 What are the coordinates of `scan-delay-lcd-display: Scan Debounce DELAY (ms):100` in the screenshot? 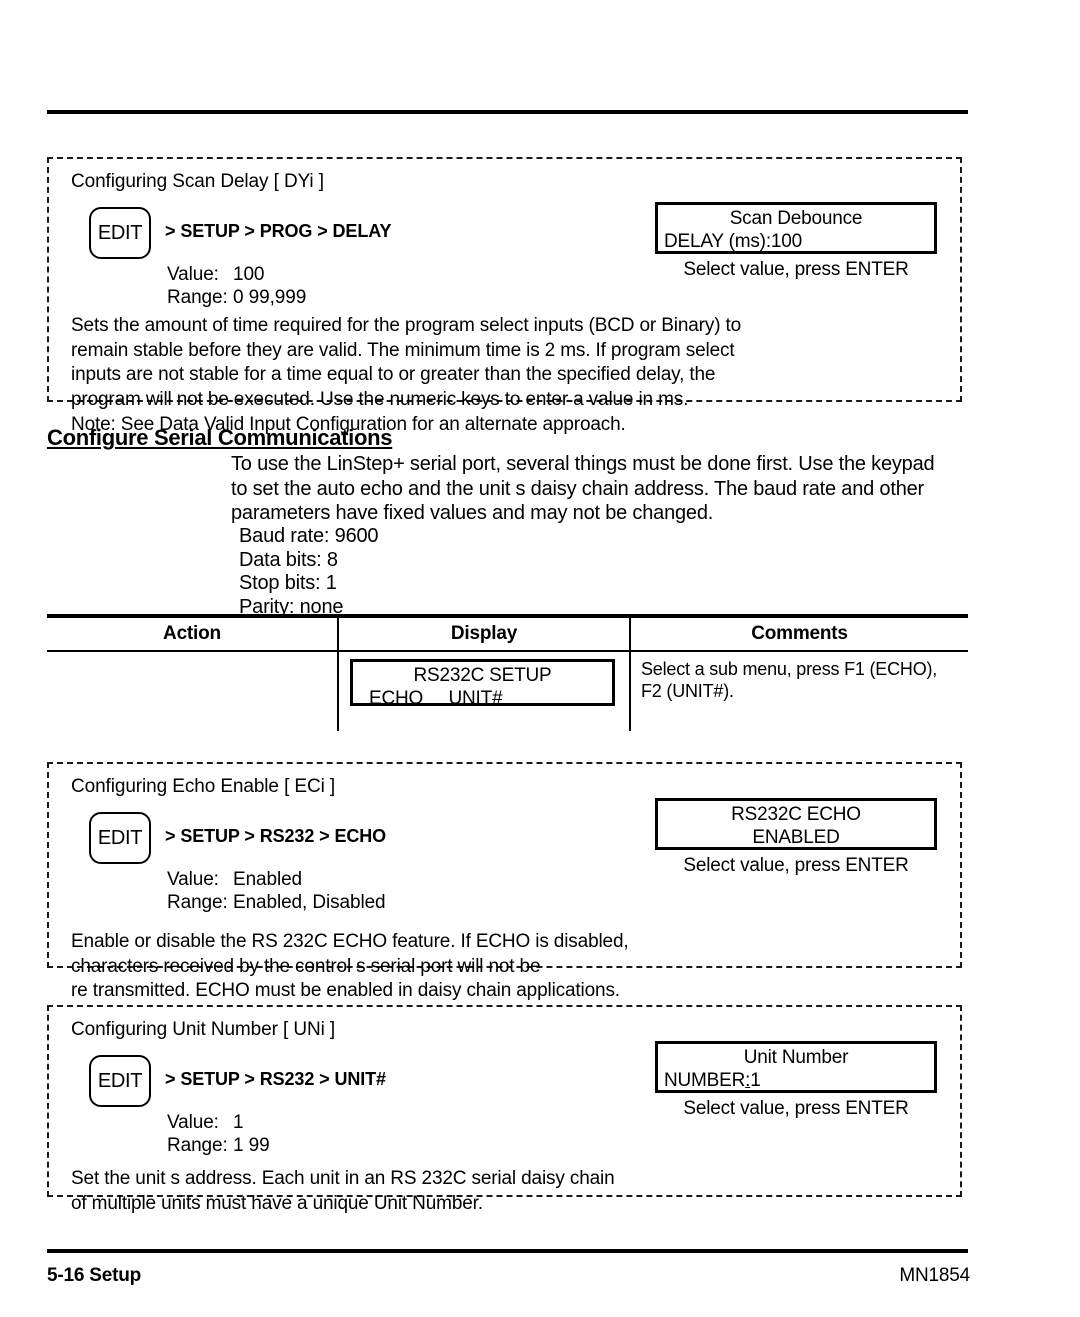 It's located at (796, 228).